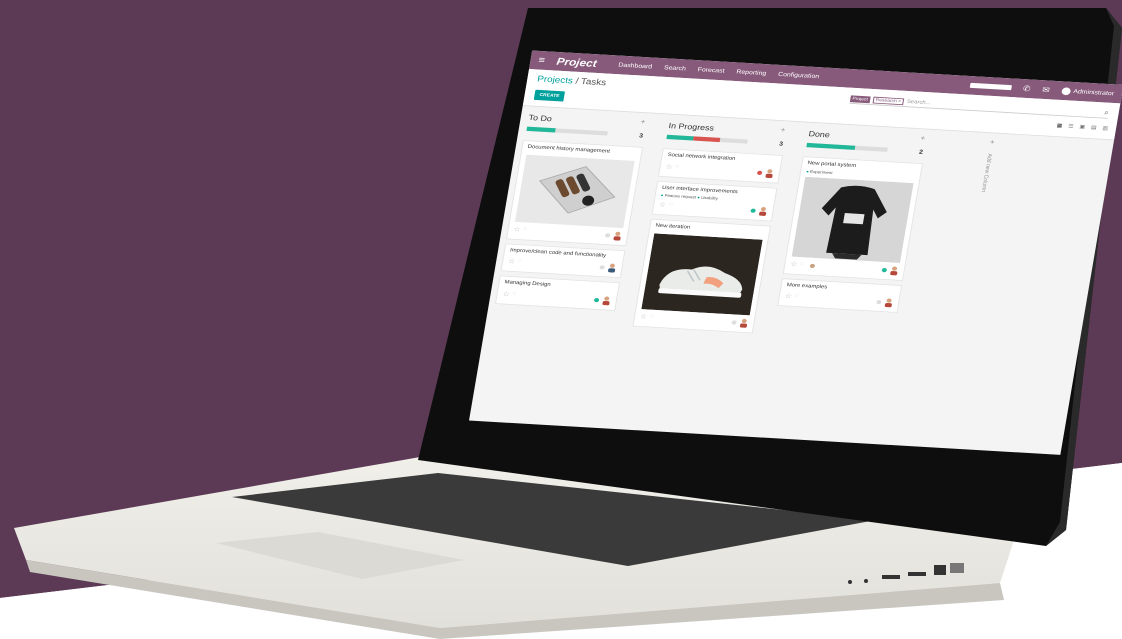 The height and width of the screenshot is (639, 1122). Describe the element at coordinates (840, 295) in the screenshot. I see `task-card: More examples ☆ ◌` at that location.